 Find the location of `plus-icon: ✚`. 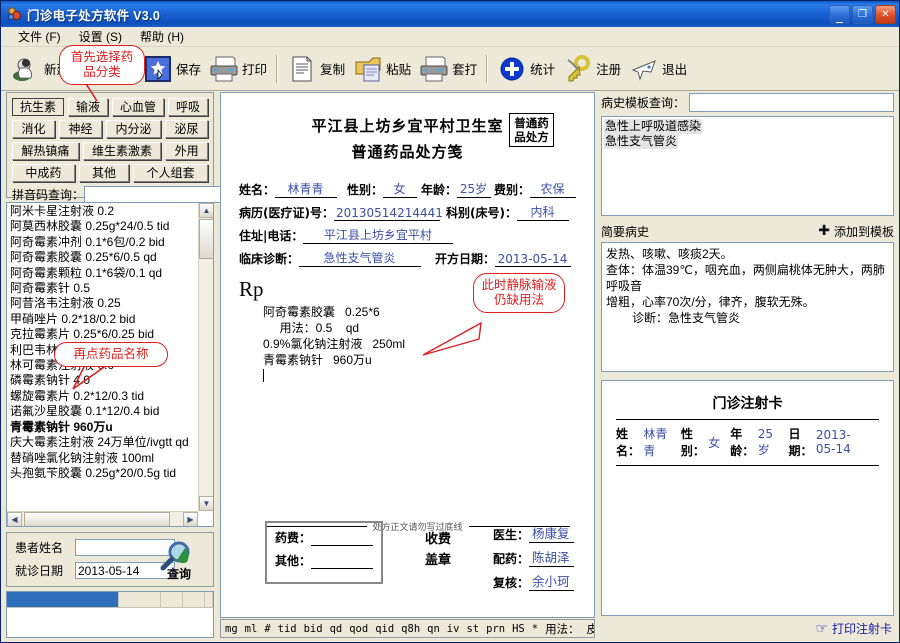

plus-icon: ✚ is located at coordinates (824, 231).